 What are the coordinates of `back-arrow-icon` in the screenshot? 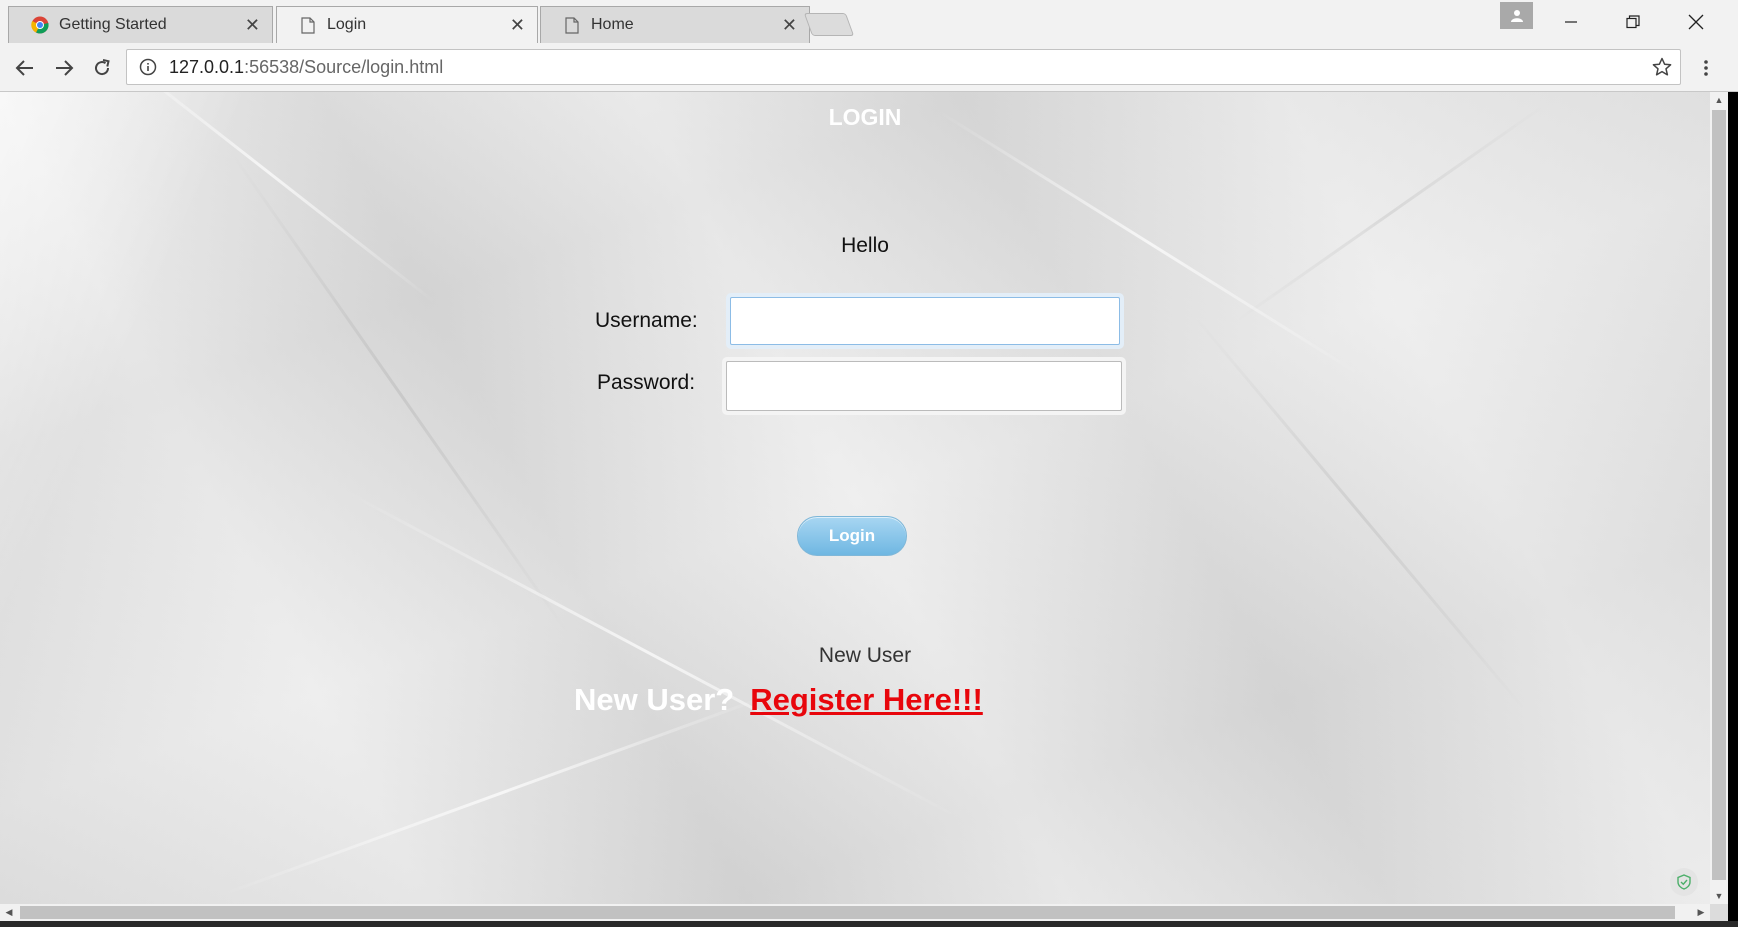 It's located at (24, 68).